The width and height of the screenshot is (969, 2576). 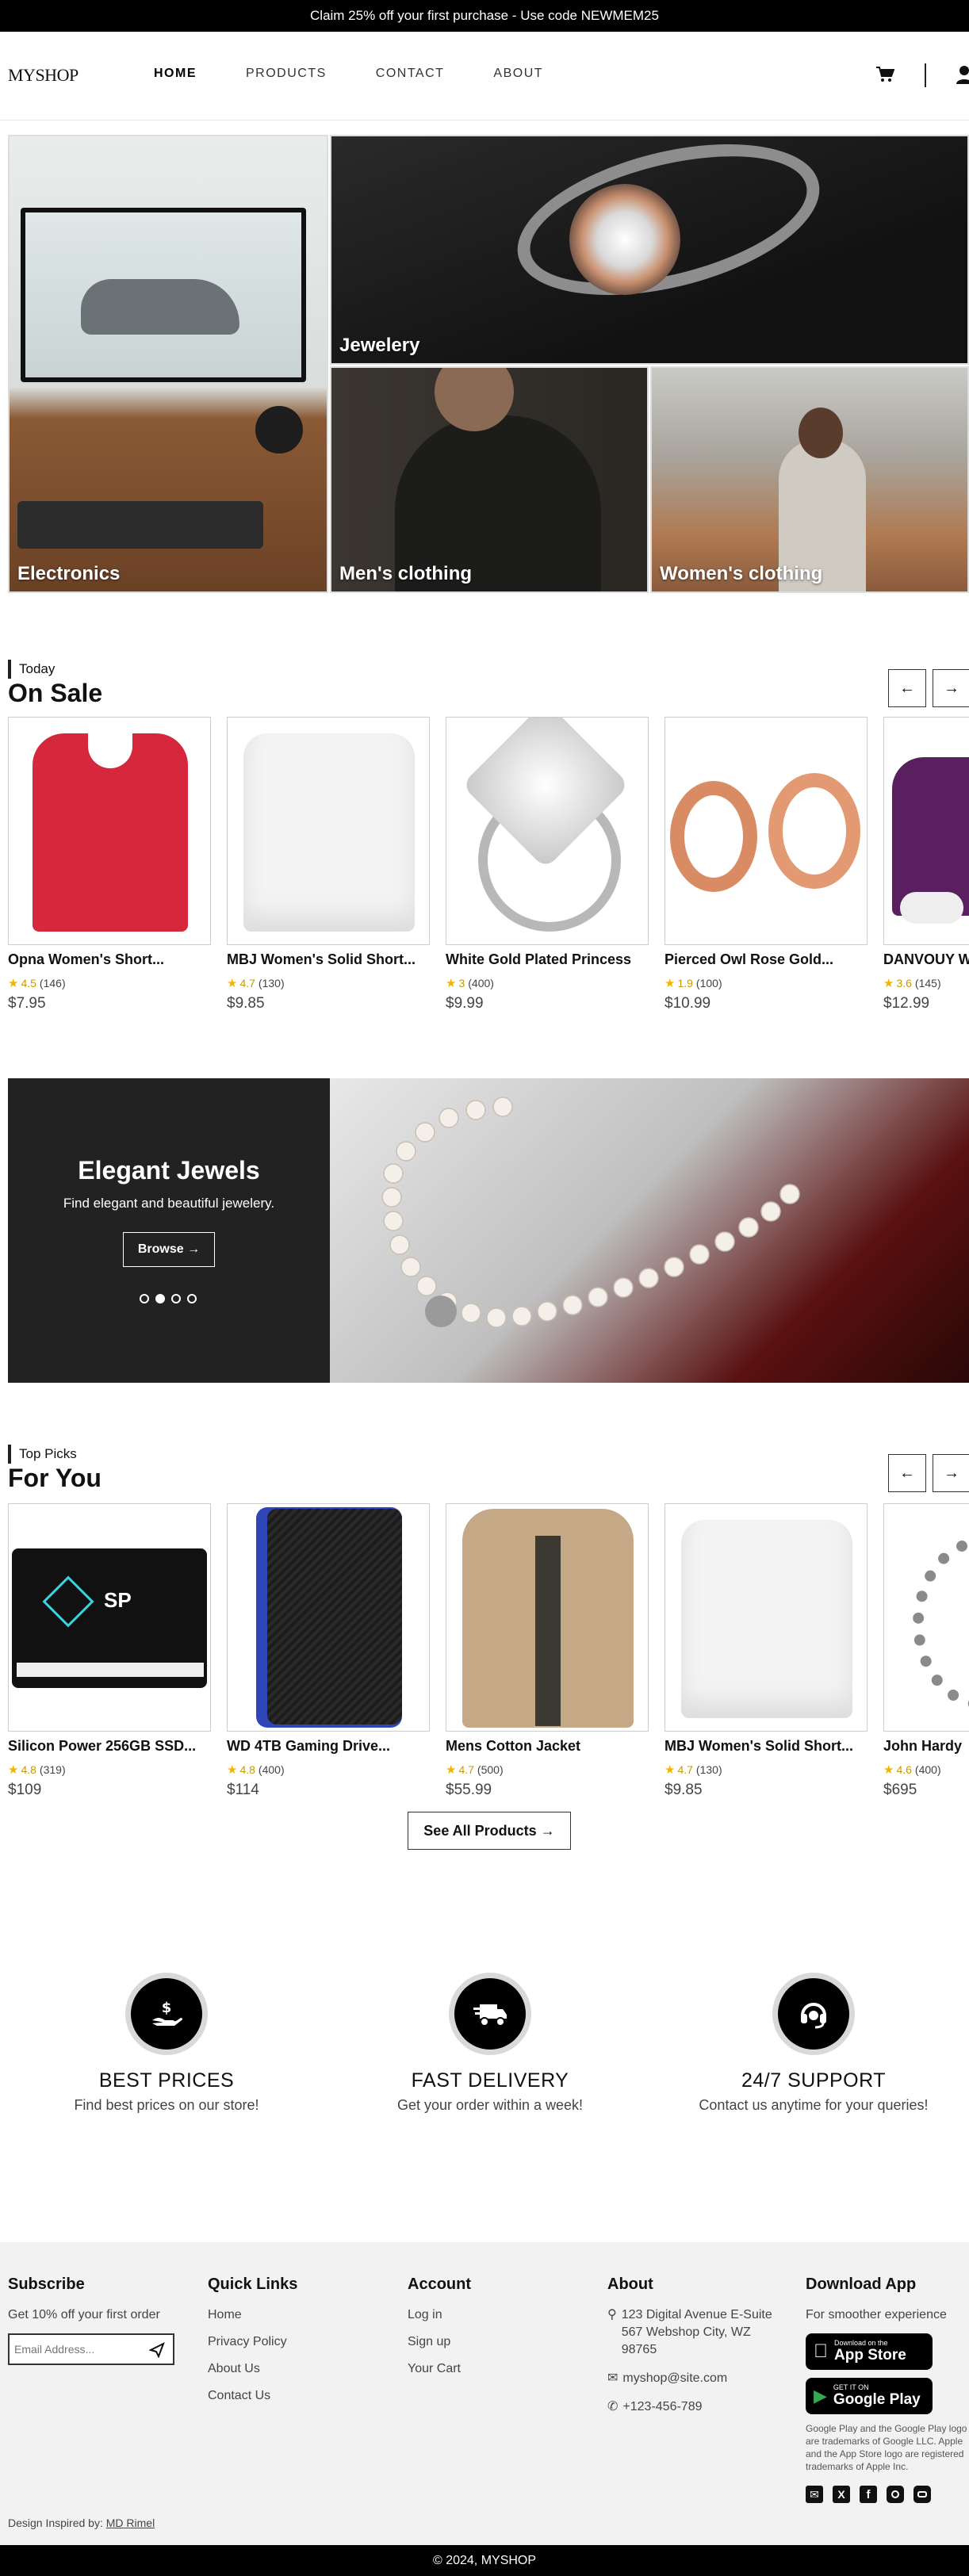 I want to click on nav-divider, so click(x=925, y=75).